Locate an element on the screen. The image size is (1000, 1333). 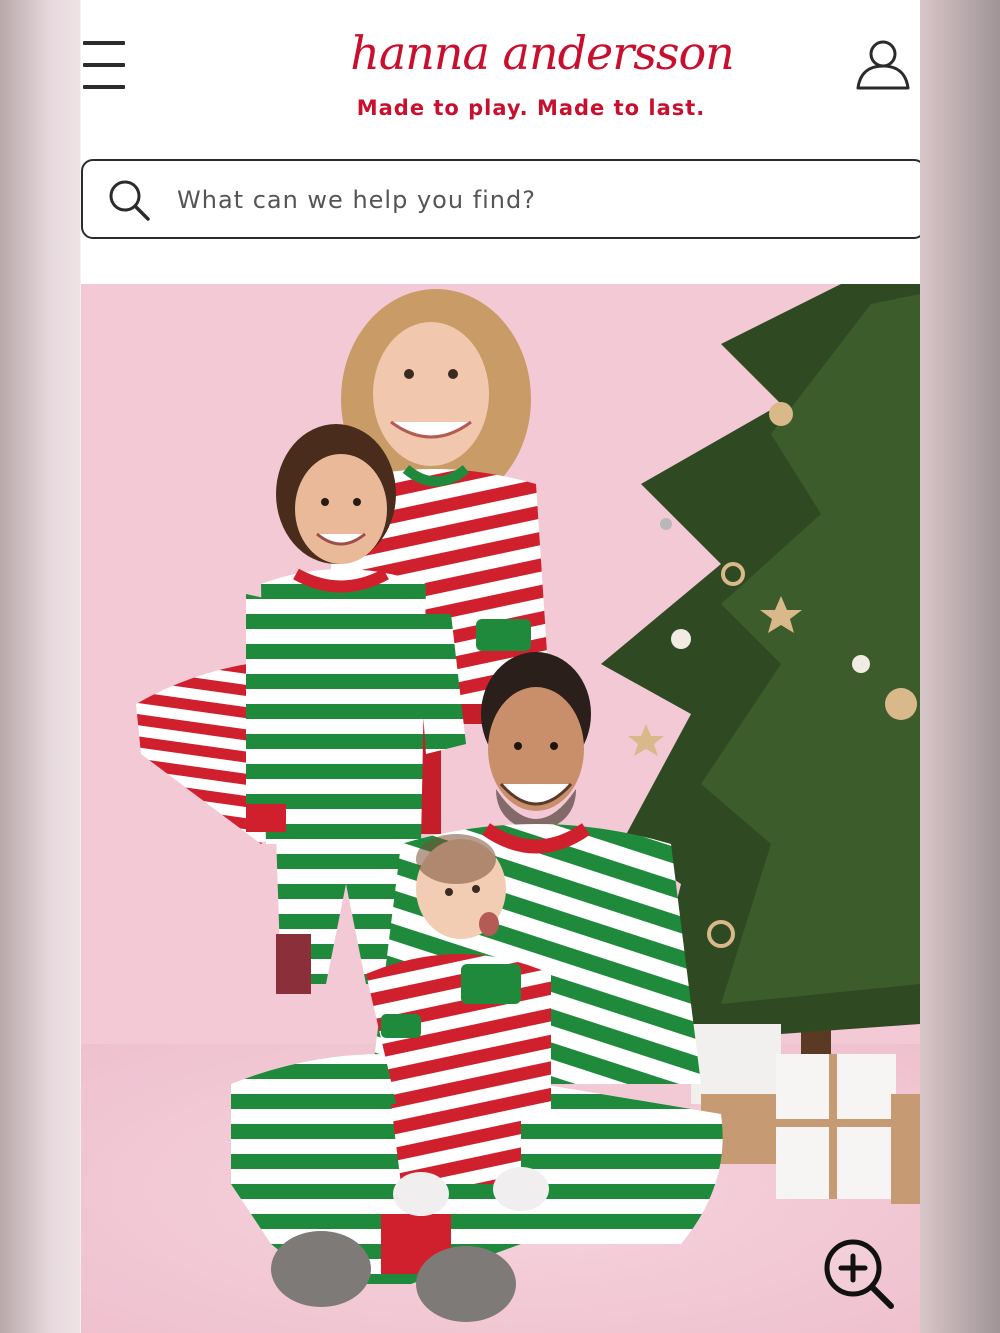
search-icon is located at coordinates (129, 200).